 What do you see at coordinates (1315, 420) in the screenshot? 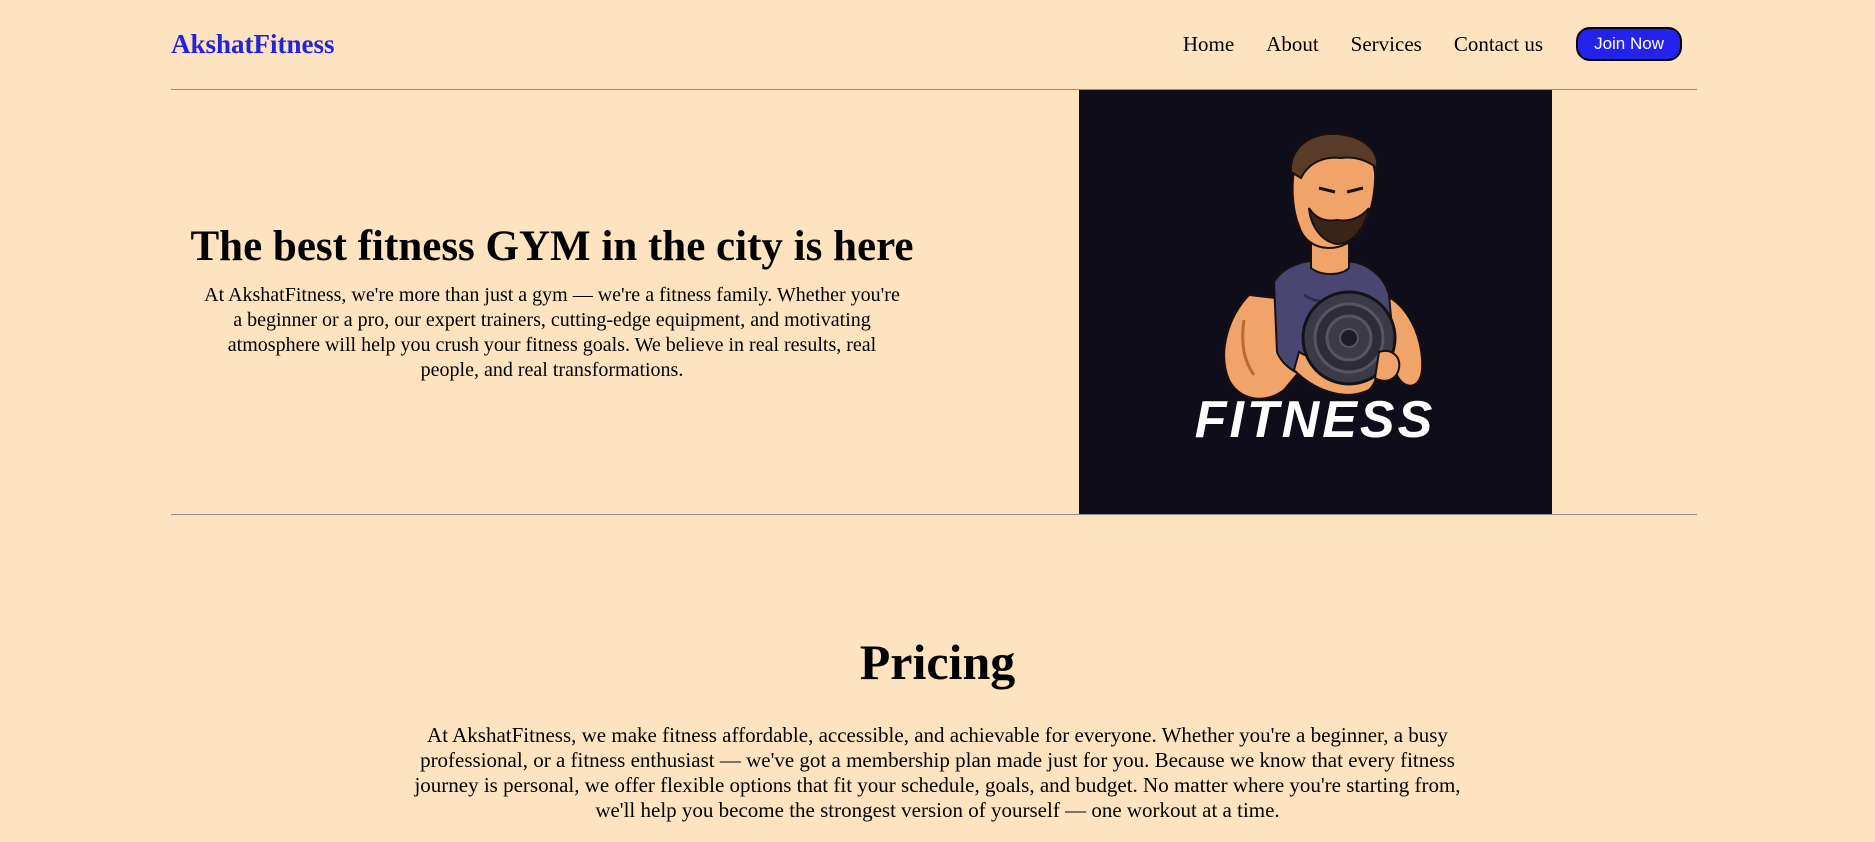
I see `fitness-logo-text: FITNESS` at bounding box center [1315, 420].